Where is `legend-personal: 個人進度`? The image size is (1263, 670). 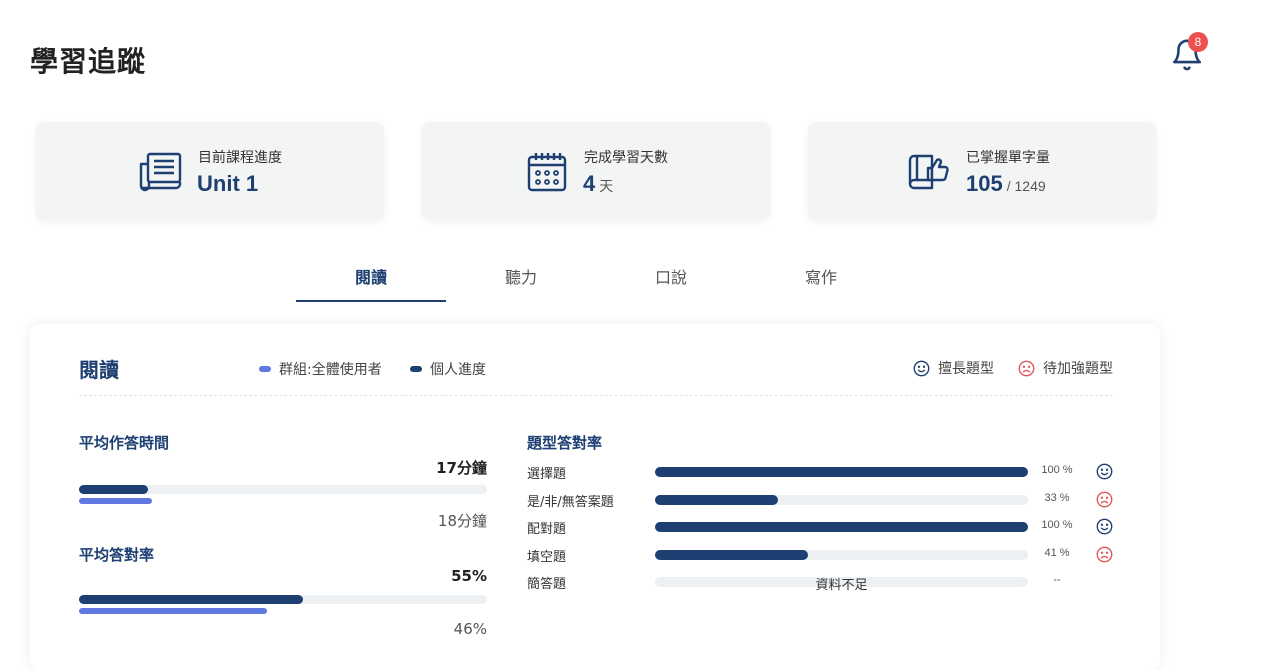 legend-personal: 個人進度 is located at coordinates (448, 369).